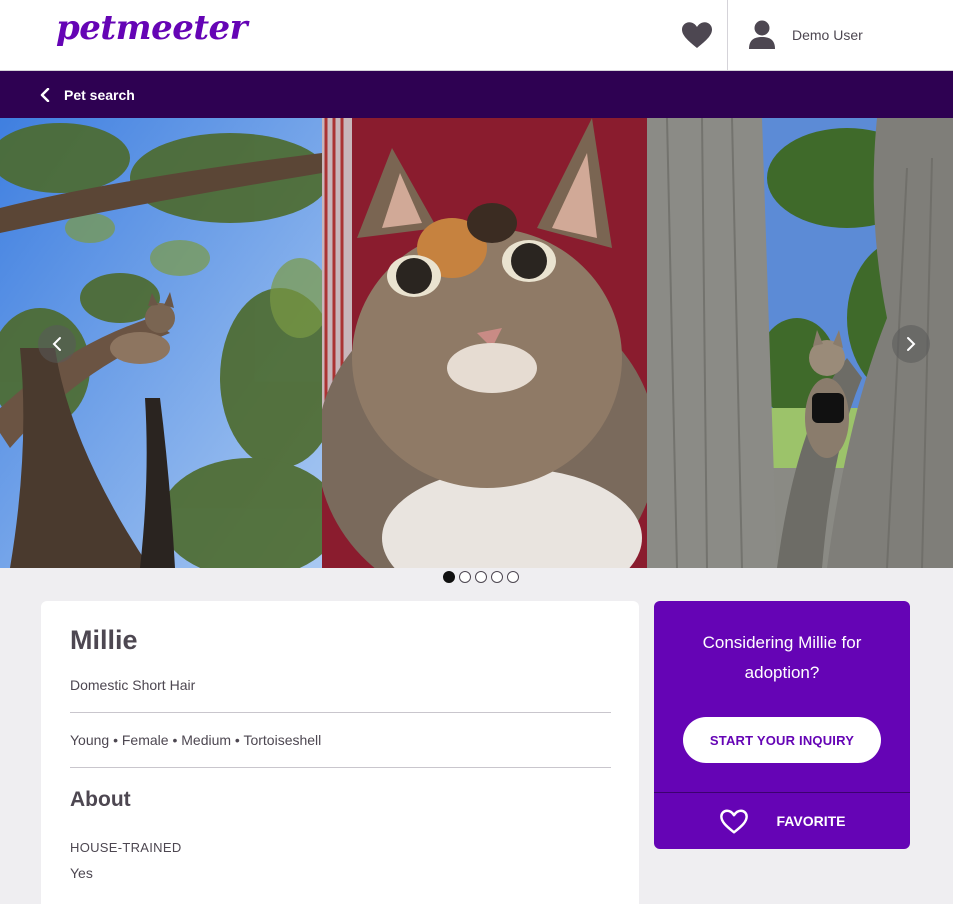 This screenshot has height=904, width=953. What do you see at coordinates (133, 685) in the screenshot?
I see `pet-breed: Domestic Short Hair` at bounding box center [133, 685].